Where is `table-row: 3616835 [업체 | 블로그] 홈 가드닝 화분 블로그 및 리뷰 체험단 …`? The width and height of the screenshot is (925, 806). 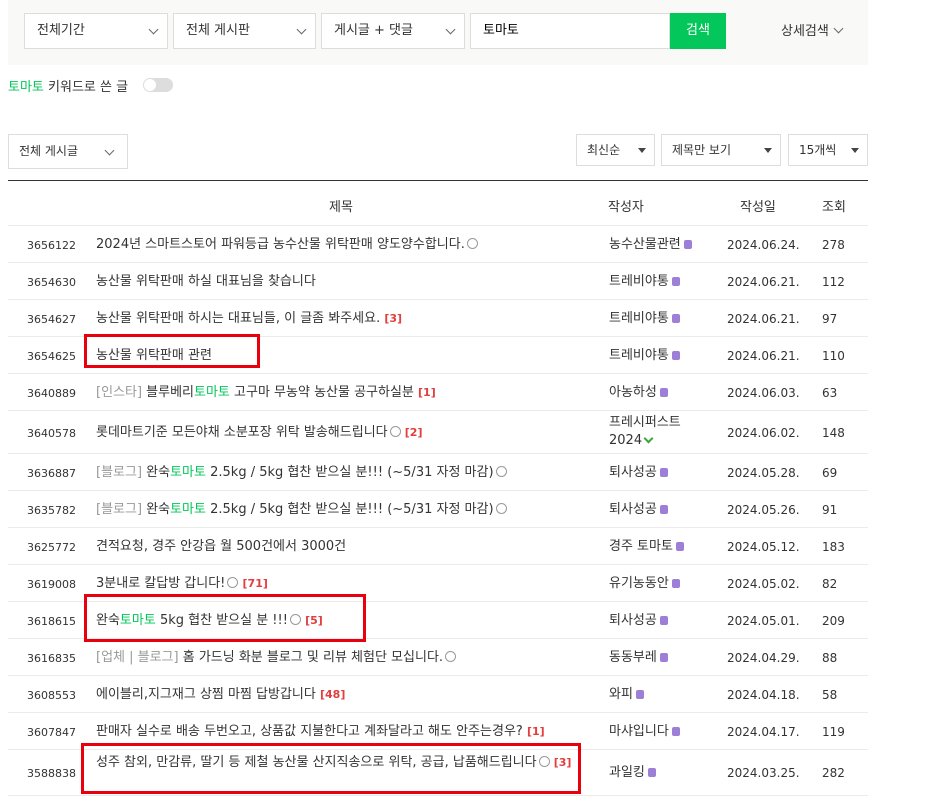
table-row: 3616835 [업체 | 블로그] 홈 가드닝 화분 블로그 및 리뷰 체험단 … is located at coordinates (438, 657).